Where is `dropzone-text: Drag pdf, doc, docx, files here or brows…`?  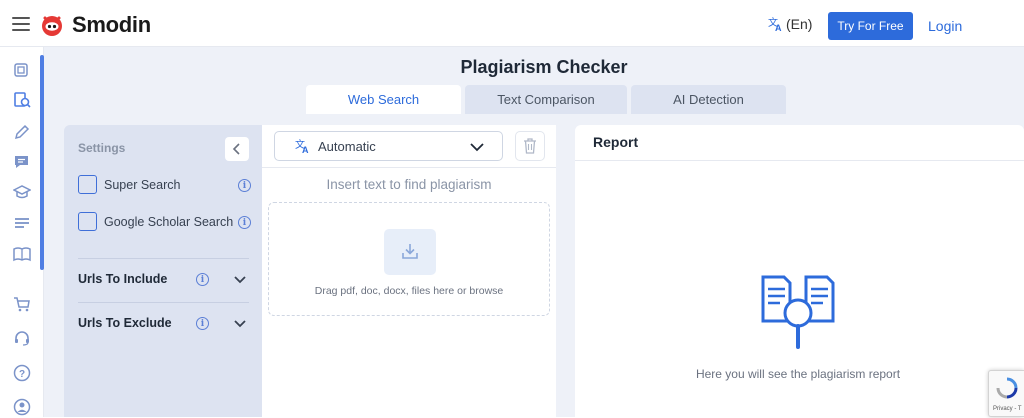 dropzone-text: Drag pdf, doc, docx, files here or brows… is located at coordinates (409, 291).